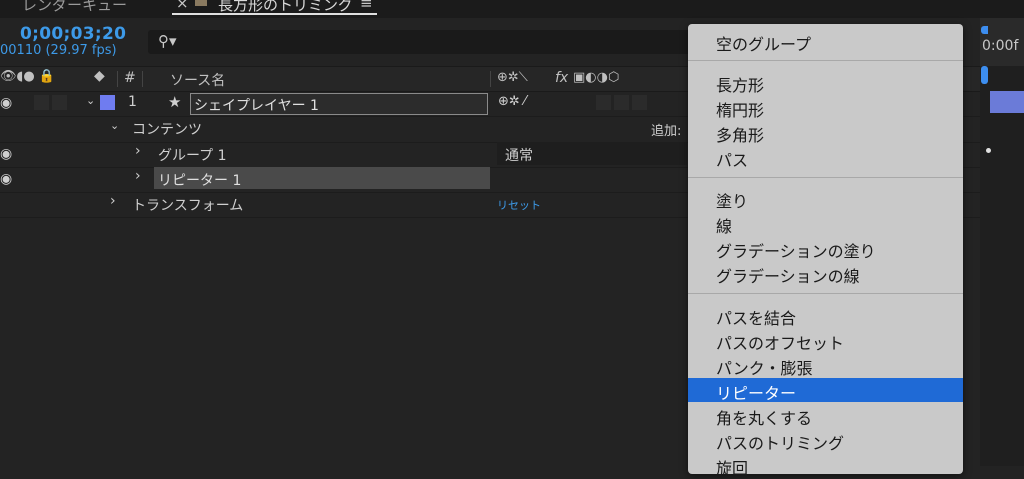 This screenshot has width=1024, height=479. I want to click on menu-item-offset-paths: パスのオフセット, so click(825, 340).